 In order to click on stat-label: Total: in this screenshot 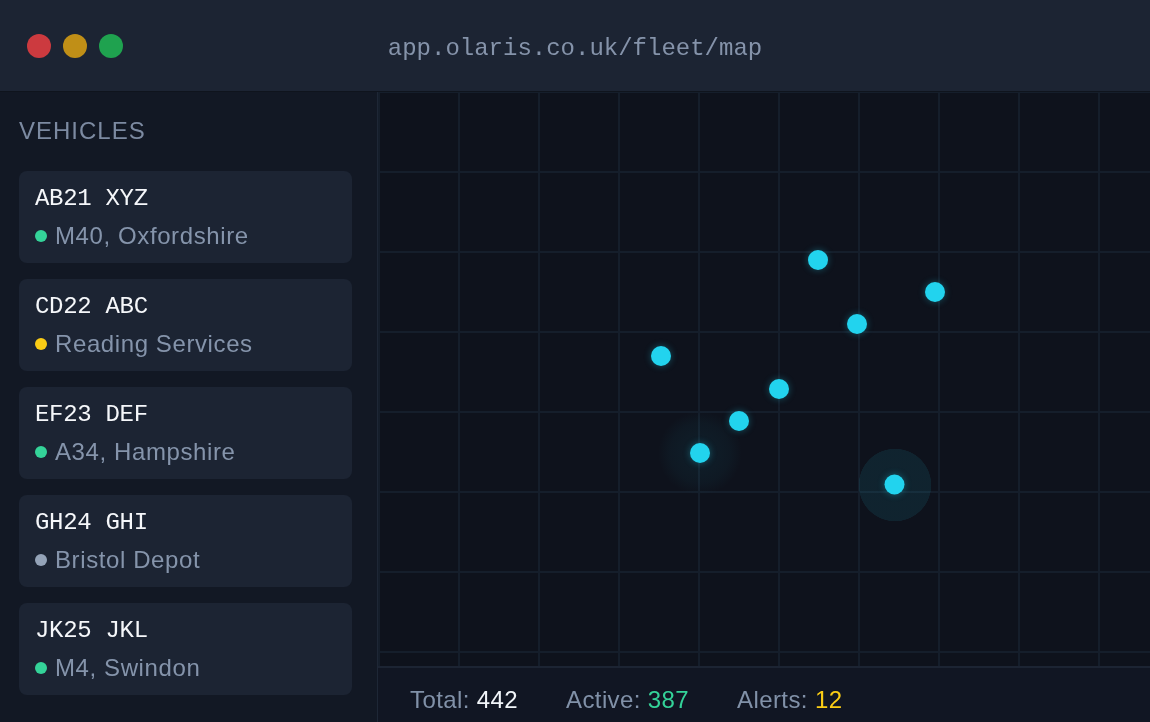, I will do `click(440, 700)`.